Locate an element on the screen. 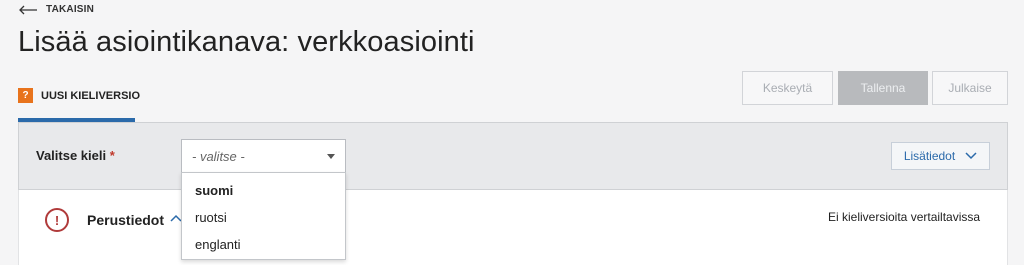  language-dropdown-menu: suomi ruotsi englanti is located at coordinates (263, 216).